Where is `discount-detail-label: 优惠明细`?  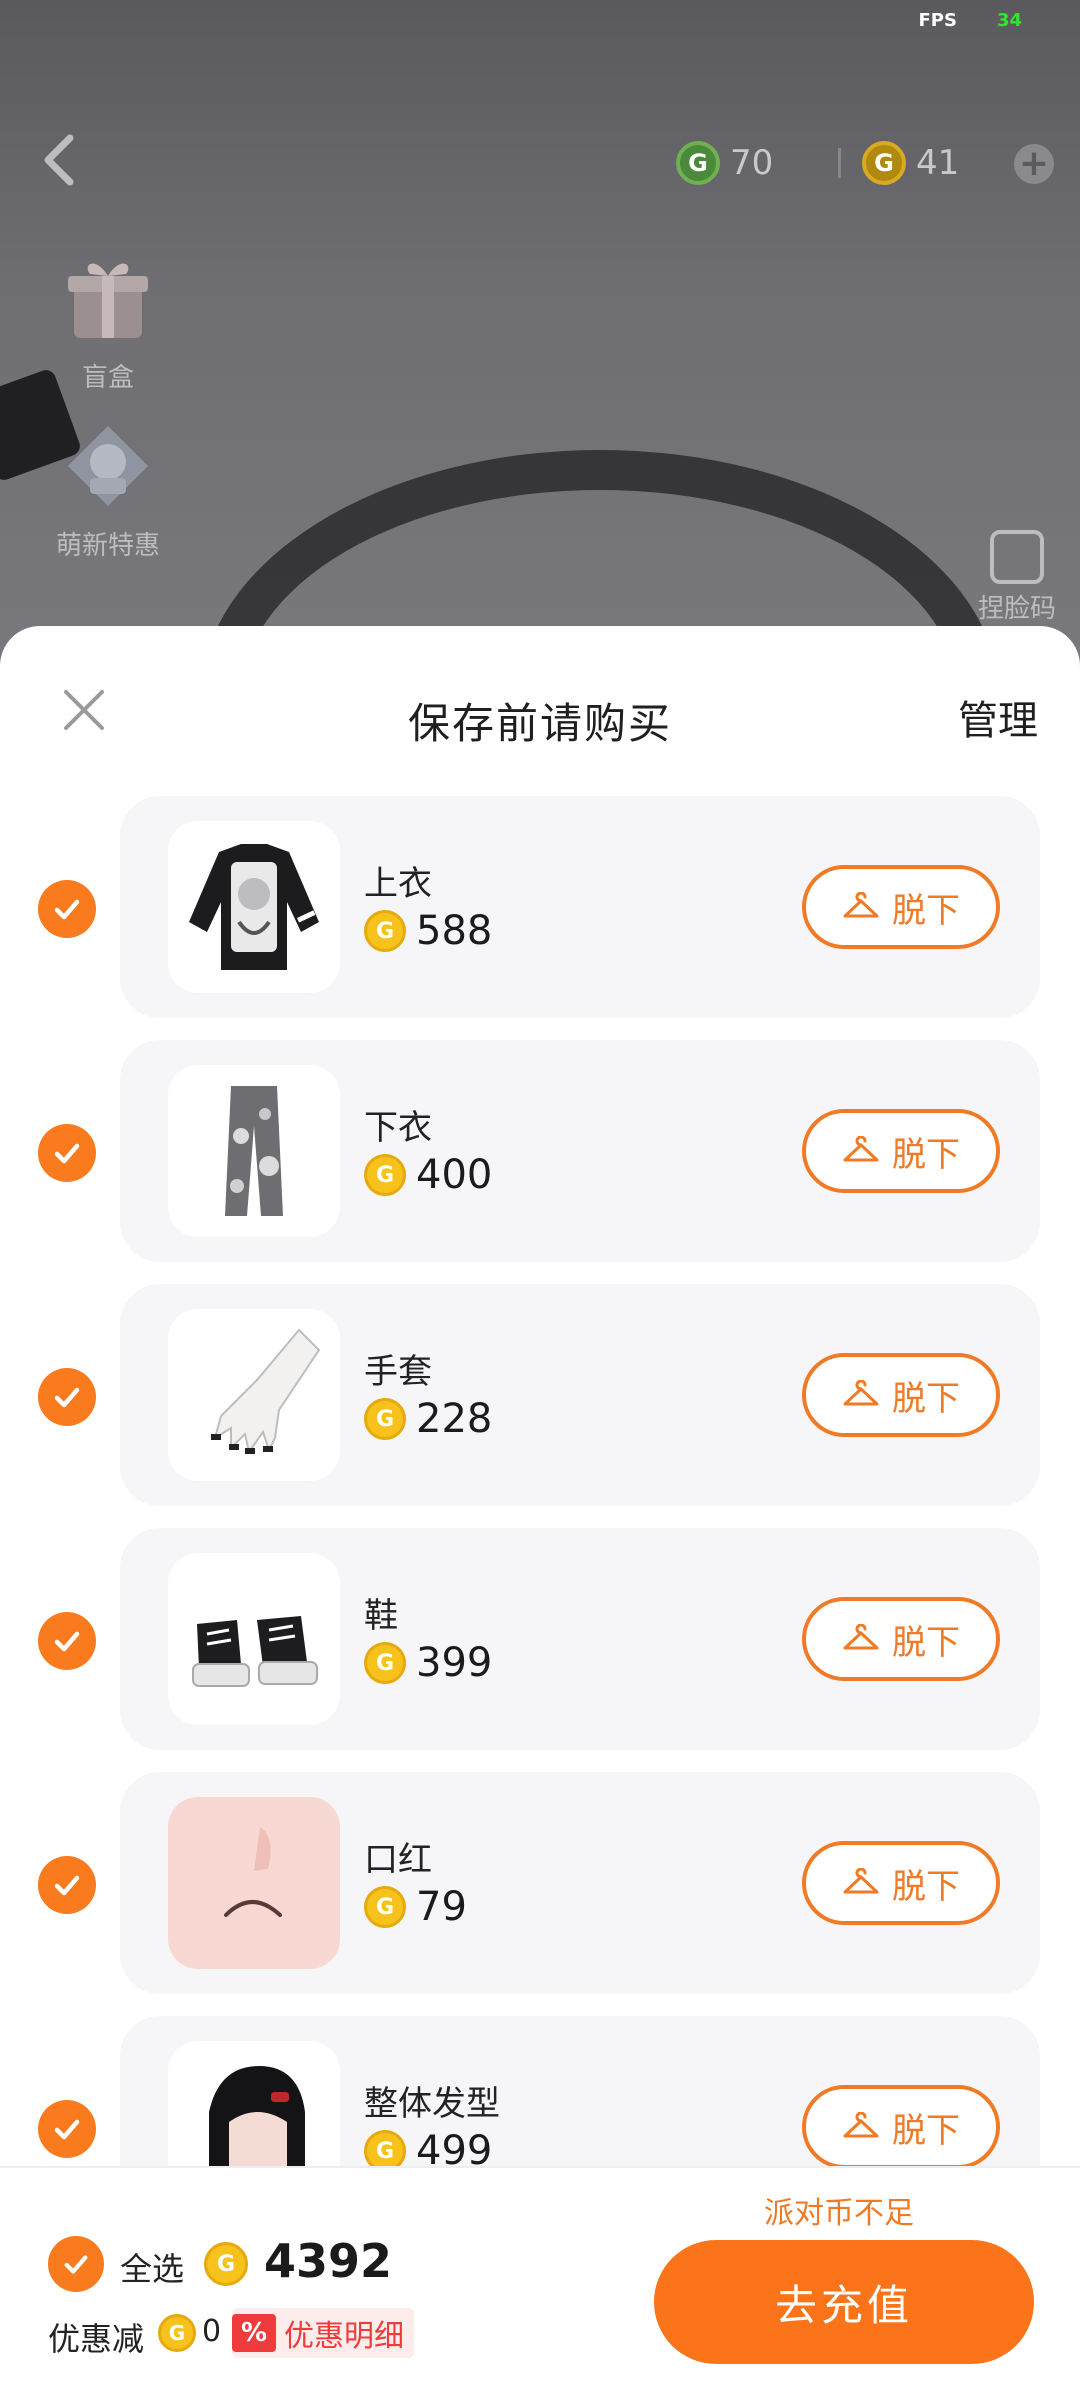
discount-detail-label: 优惠明细 is located at coordinates (344, 2336).